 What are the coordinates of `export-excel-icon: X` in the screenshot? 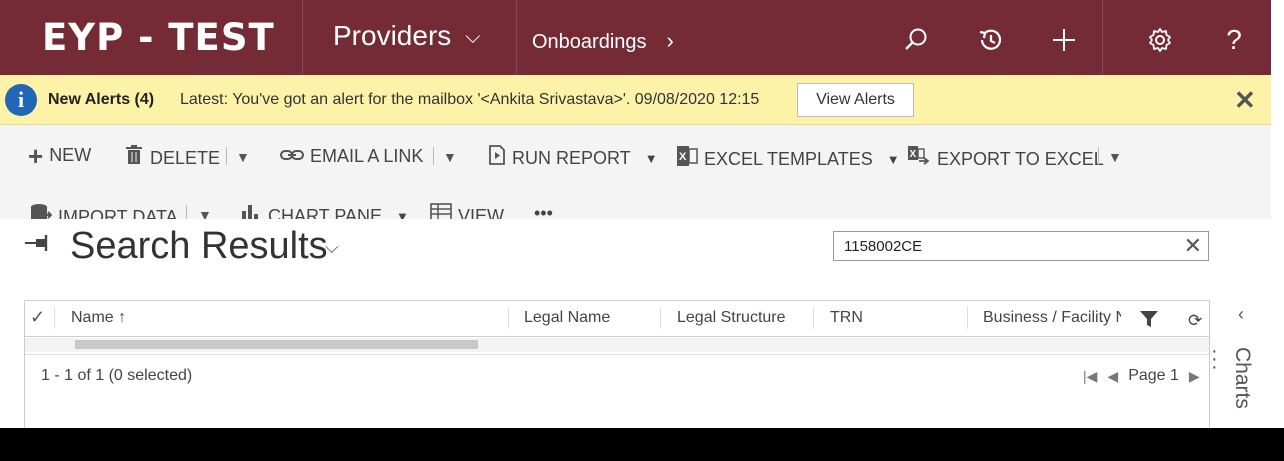 It's located at (919, 159).